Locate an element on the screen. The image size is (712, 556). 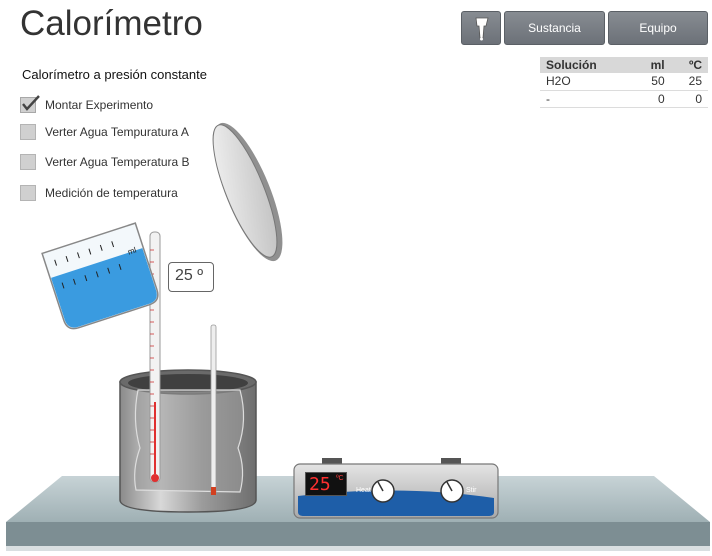
thermometer-unit: º is located at coordinates (200, 275).